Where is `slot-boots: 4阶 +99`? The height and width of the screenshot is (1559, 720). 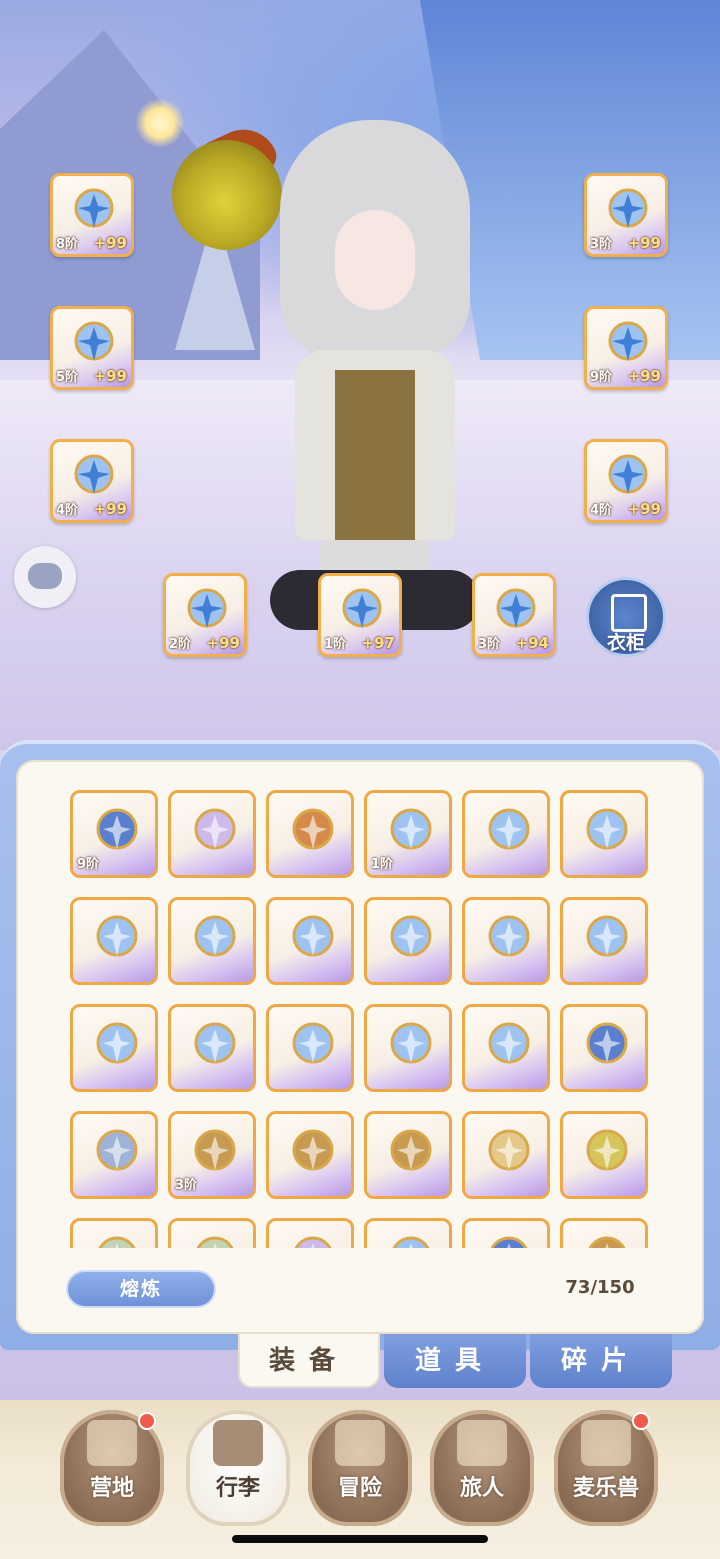
slot-boots: 4阶 +99 is located at coordinates (626, 481).